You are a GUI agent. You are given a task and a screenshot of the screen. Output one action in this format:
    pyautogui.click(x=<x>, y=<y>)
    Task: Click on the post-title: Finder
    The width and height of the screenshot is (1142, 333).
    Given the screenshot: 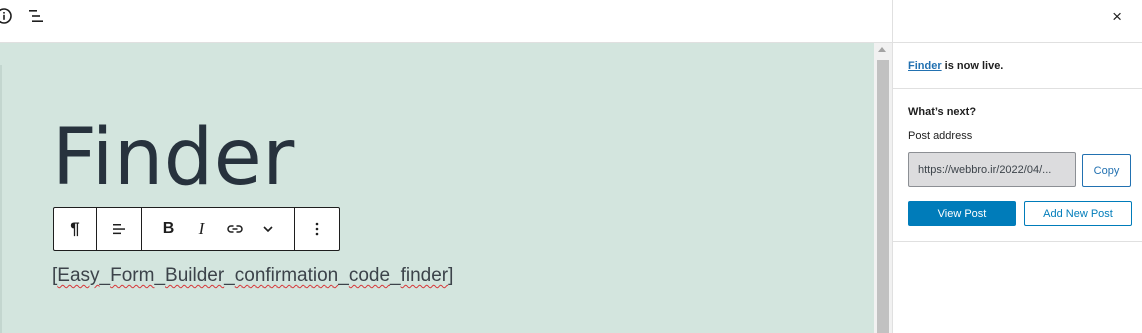 What is the action you would take?
    pyautogui.click(x=173, y=158)
    